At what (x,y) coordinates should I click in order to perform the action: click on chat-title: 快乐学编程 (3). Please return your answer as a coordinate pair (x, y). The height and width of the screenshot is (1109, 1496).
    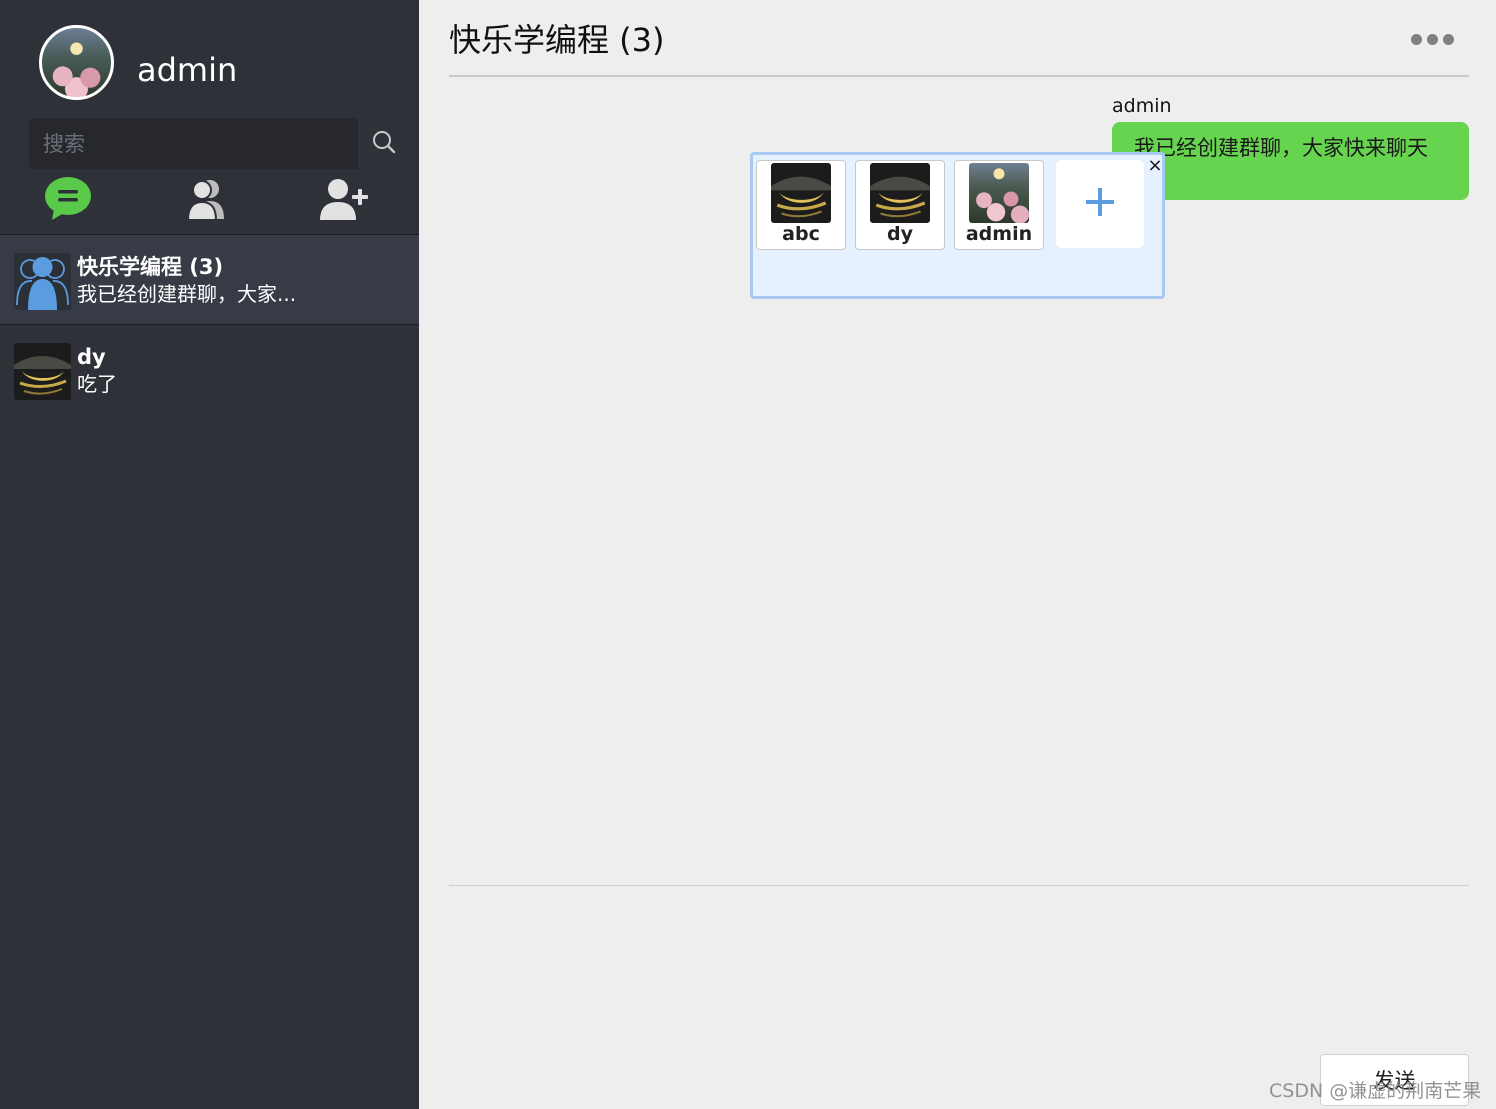
    Looking at the image, I should click on (557, 40).